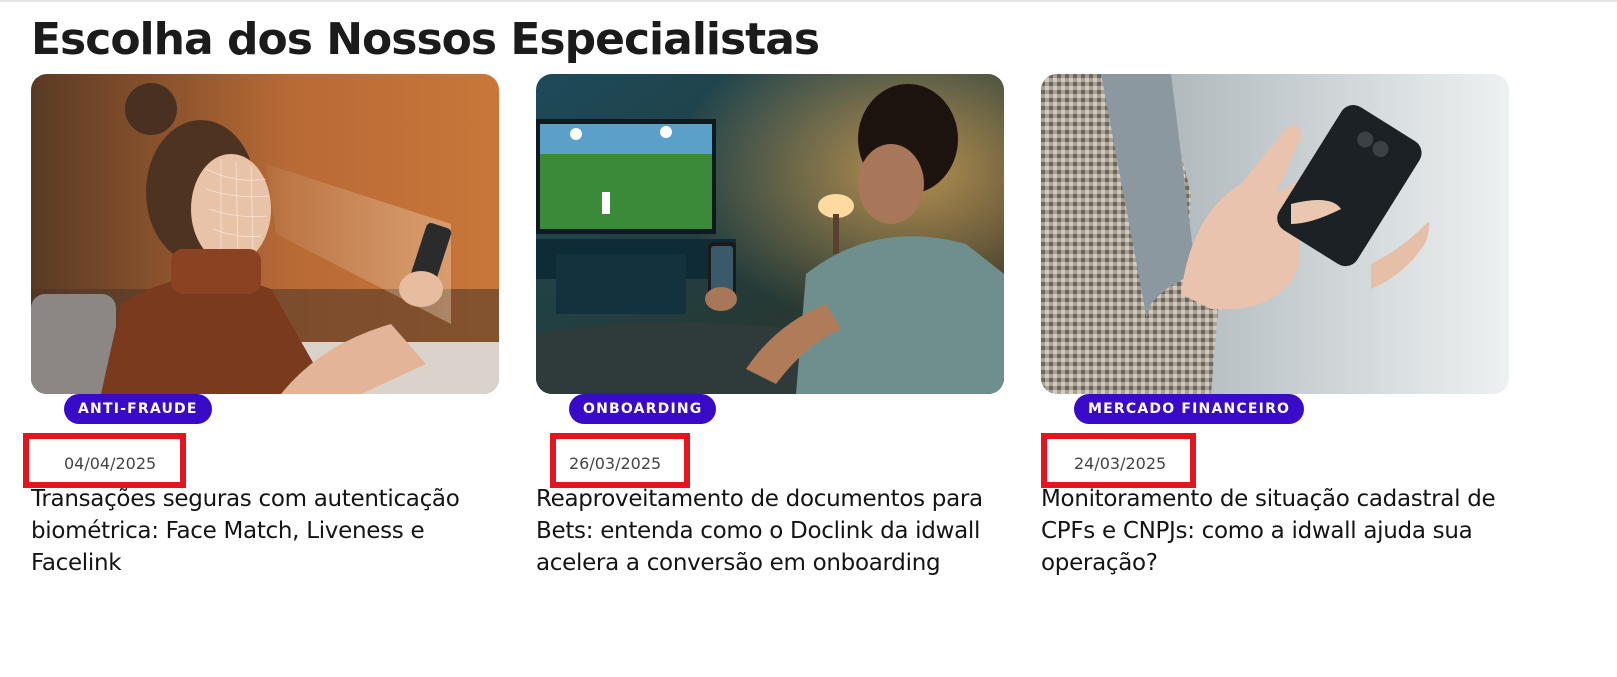 This screenshot has height=677, width=1617. I want to click on category-badge: ONBOARDING, so click(643, 409).